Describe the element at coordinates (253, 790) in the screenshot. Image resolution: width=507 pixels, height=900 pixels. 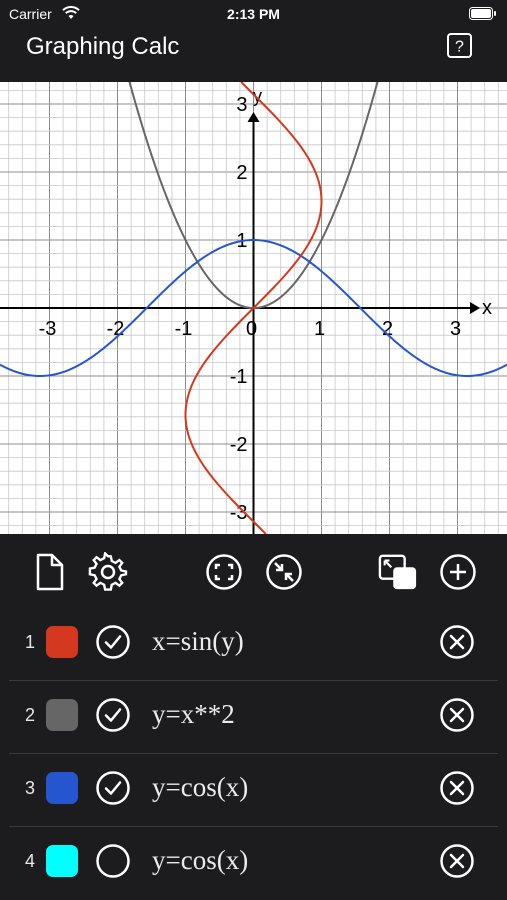
I see `equation-row: 3 y=cos(x)` at that location.